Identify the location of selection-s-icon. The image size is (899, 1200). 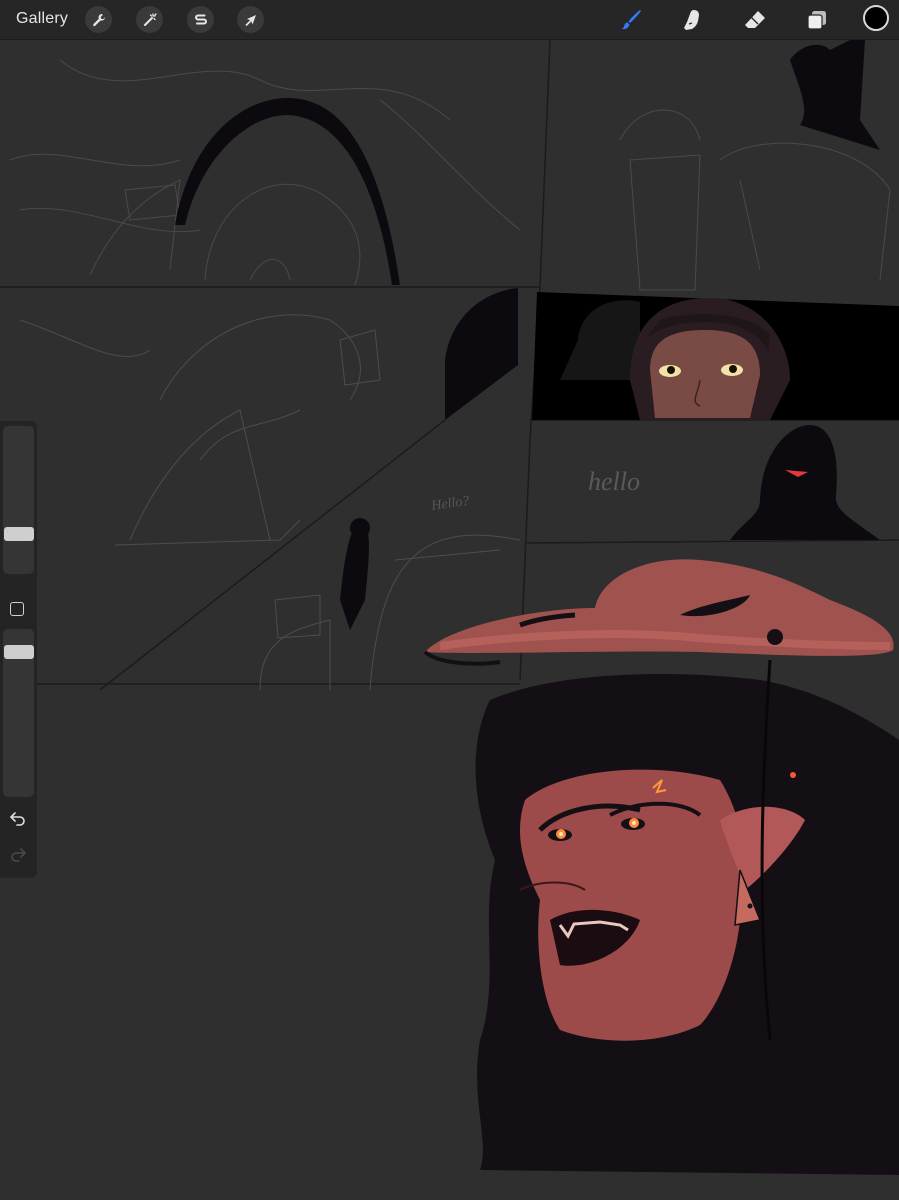
(200, 19).